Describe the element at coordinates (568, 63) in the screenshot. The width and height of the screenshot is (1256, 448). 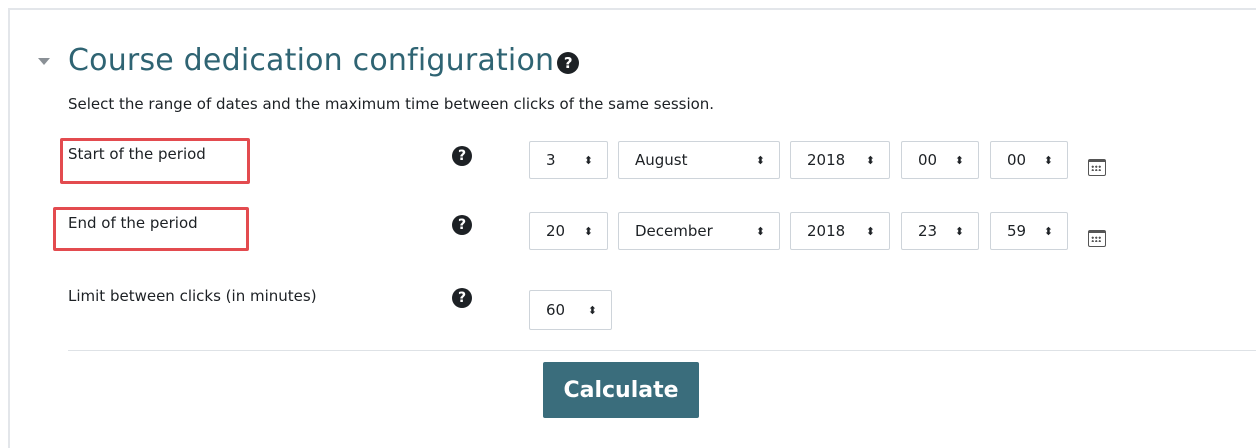
I see `help-icon: ?` at that location.